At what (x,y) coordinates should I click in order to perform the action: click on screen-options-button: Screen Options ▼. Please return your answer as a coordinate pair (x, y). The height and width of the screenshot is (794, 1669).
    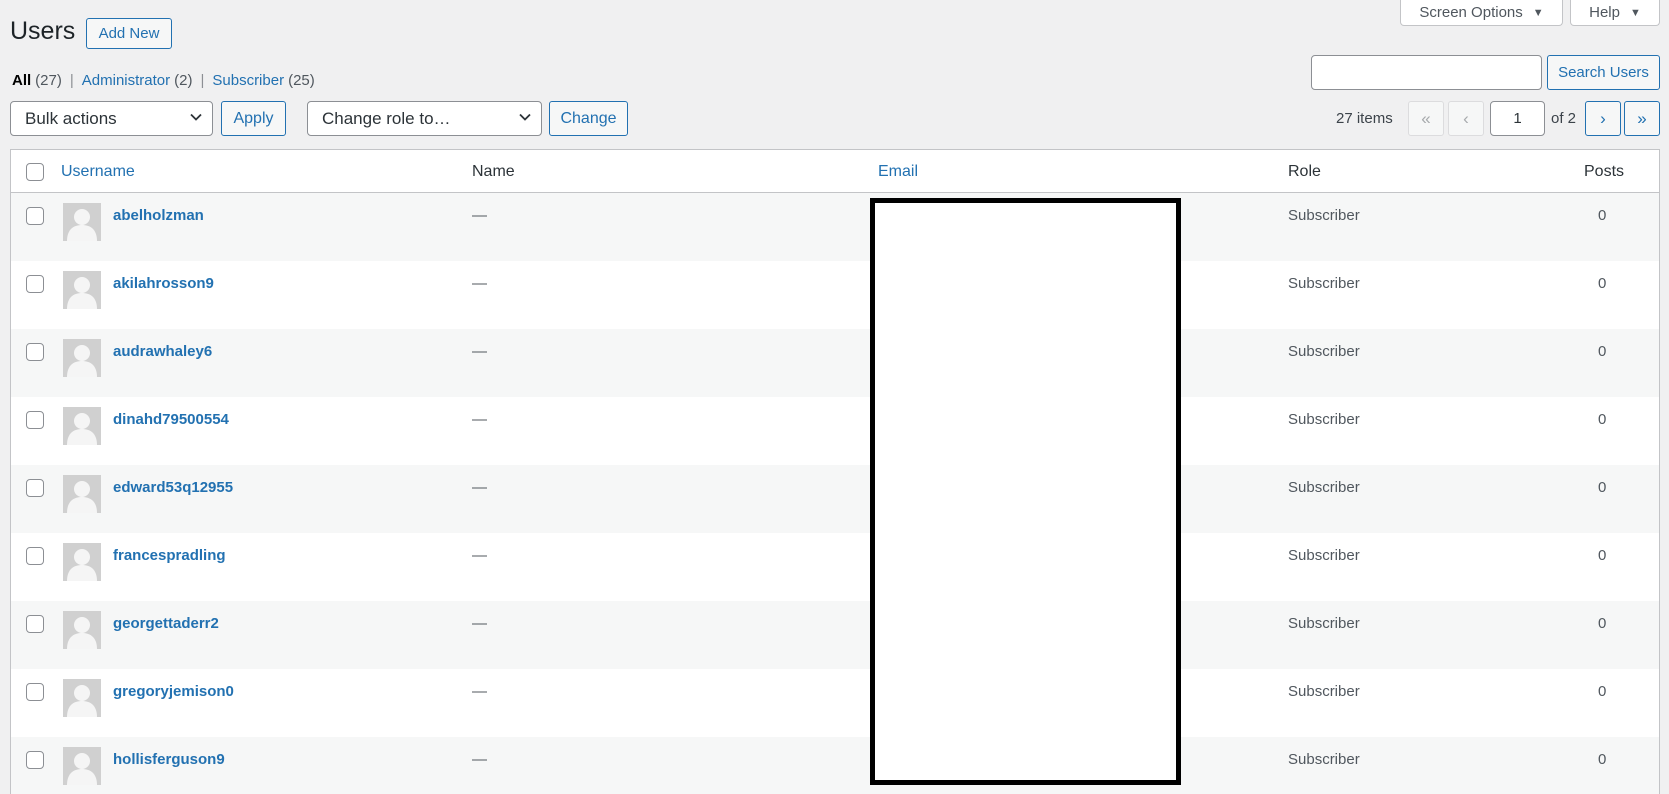
    Looking at the image, I should click on (1481, 13).